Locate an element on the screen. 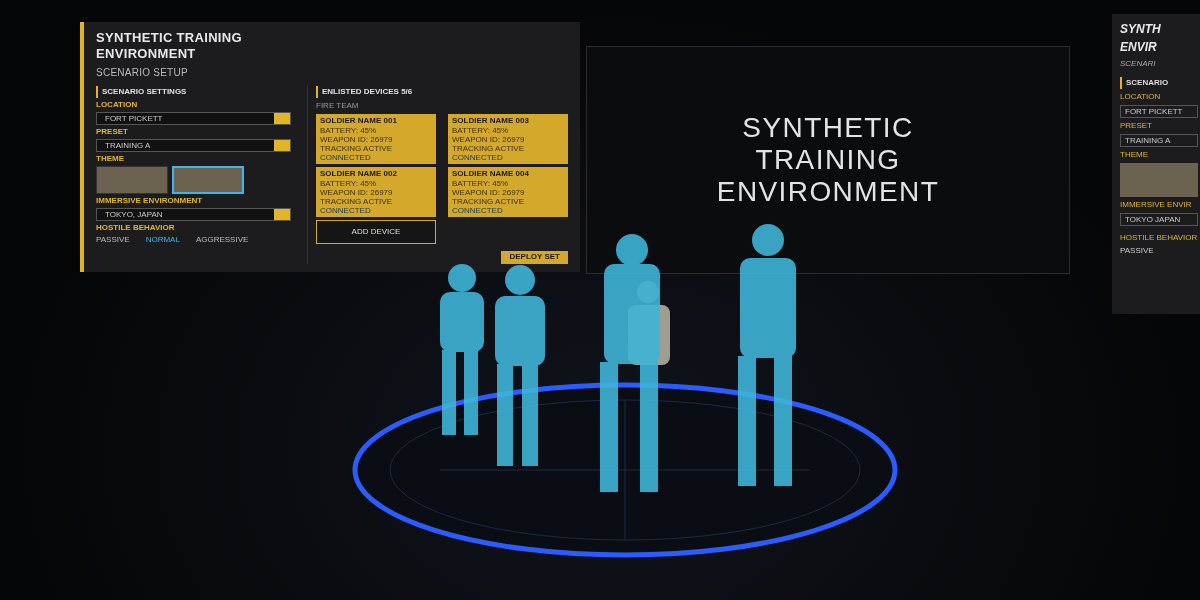 Image resolution: width=1200 pixels, height=600 pixels. device-card: SOLDIER NAME 004 BATTERY: 45% WEAPON ID: 26979 TRACKING ACTIVE CONNECTED is located at coordinates (508, 191).